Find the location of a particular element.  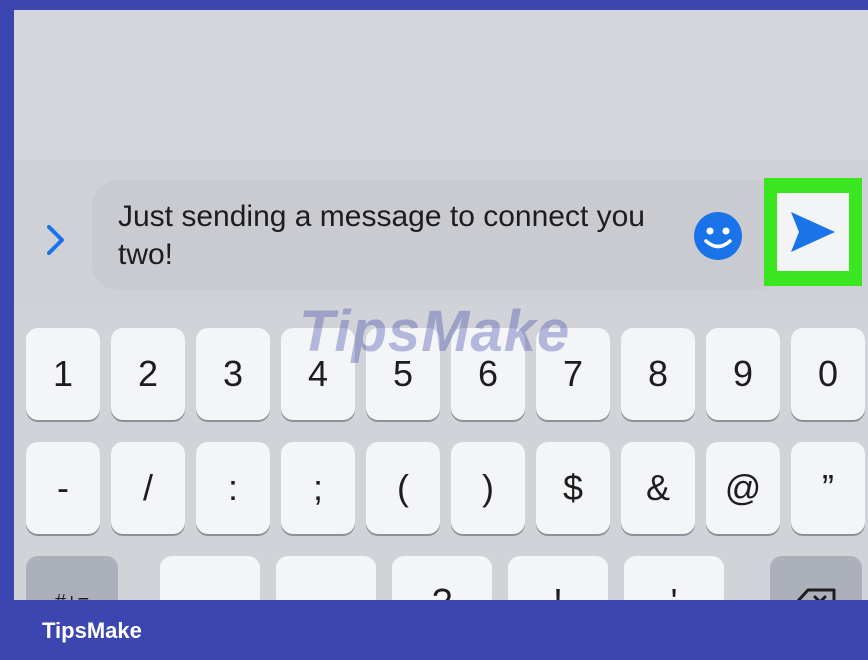

key-question: ? is located at coordinates (442, 578).